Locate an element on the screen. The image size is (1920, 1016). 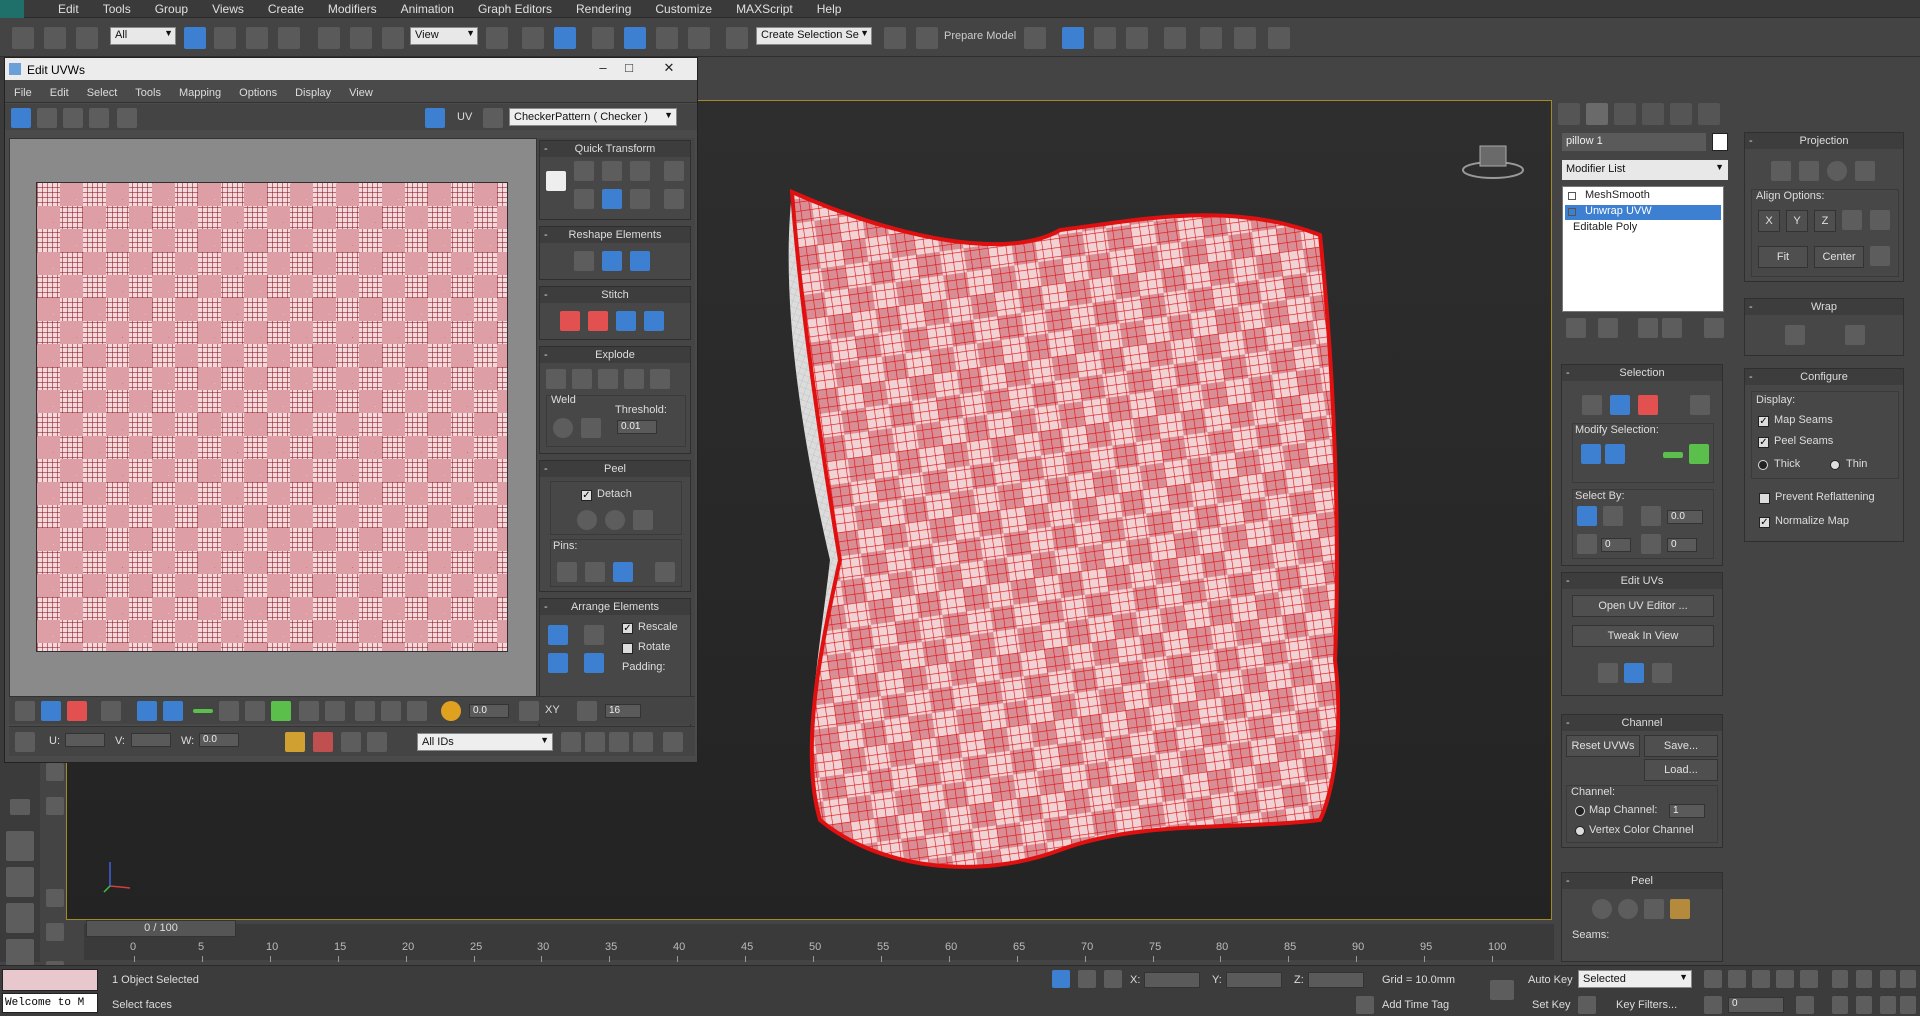
material-editor-icon is located at coordinates (1175, 38).